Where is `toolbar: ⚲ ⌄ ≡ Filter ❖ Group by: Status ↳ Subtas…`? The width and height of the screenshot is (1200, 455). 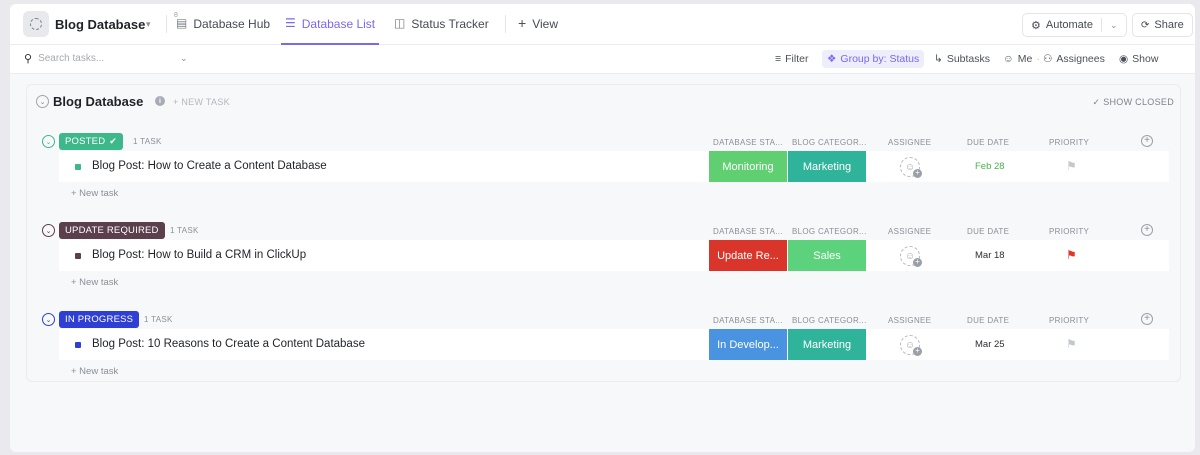
toolbar: ⚲ ⌄ ≡ Filter ❖ Group by: Status ↳ Subtas… is located at coordinates (602, 59).